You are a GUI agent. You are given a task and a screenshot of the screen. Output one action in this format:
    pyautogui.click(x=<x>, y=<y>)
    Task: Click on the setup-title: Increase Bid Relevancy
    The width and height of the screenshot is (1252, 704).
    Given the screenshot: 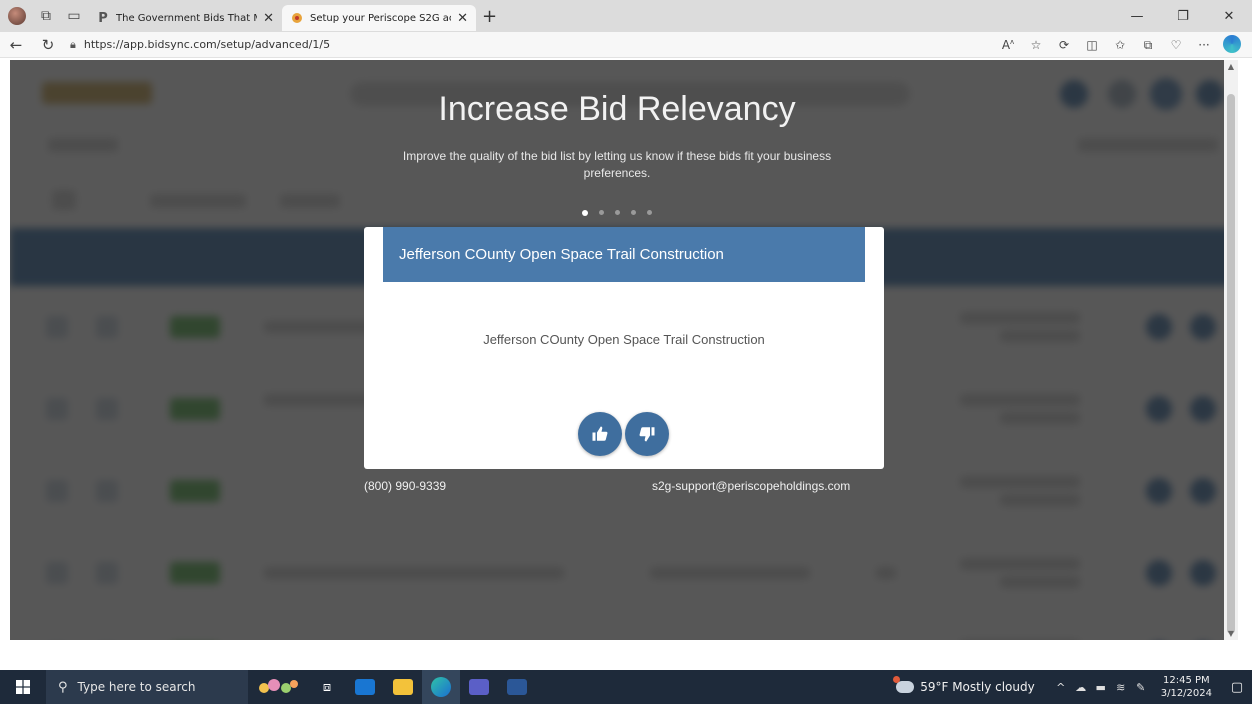 What is the action you would take?
    pyautogui.click(x=617, y=109)
    